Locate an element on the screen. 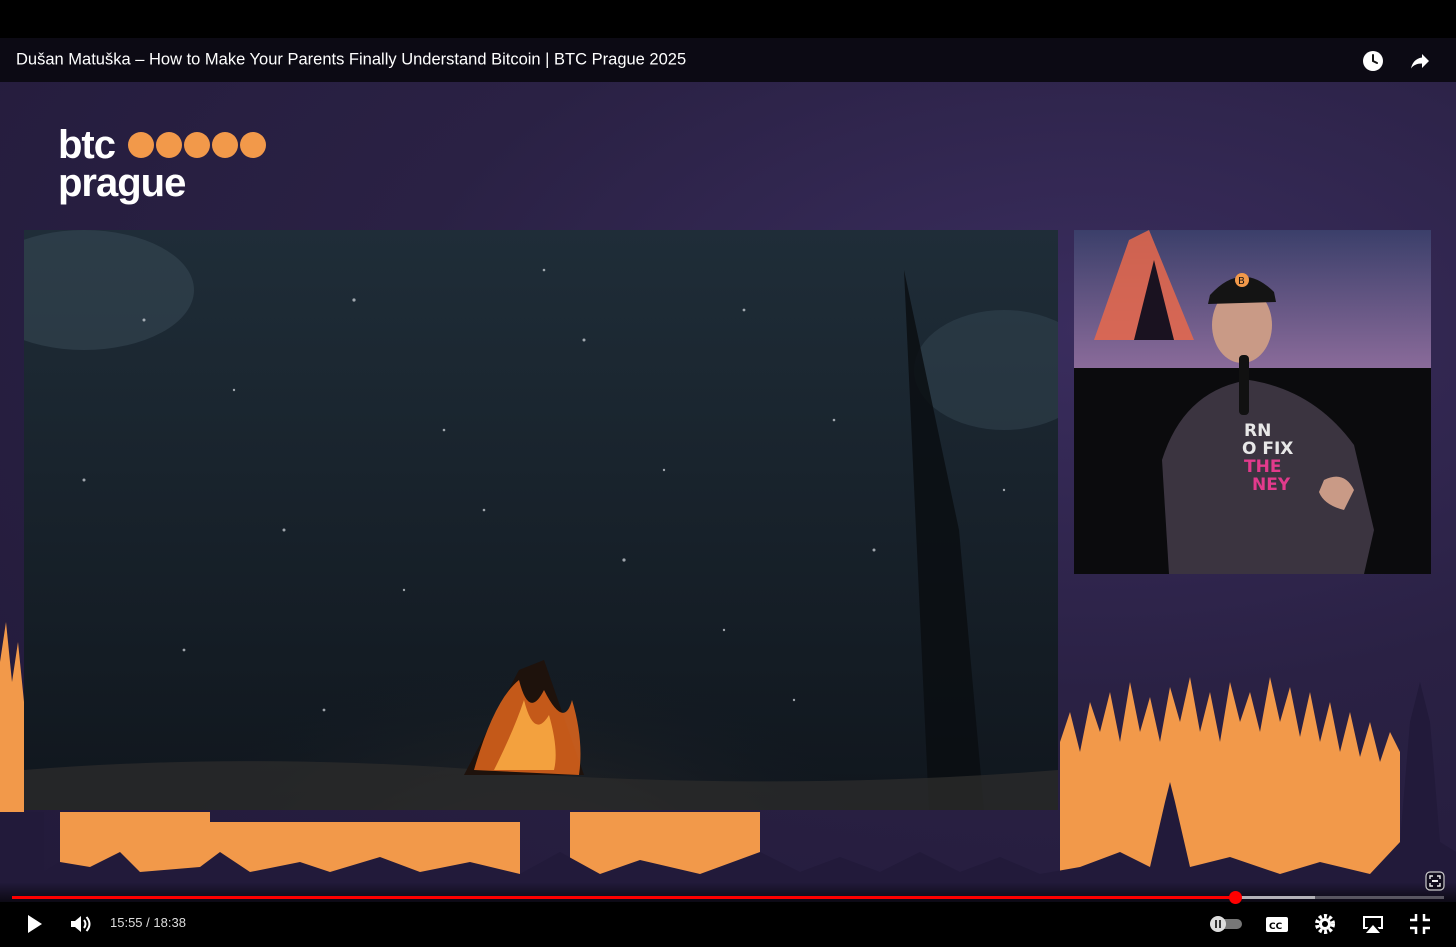 The image size is (1456, 947). screen-capture-icon is located at coordinates (1435, 881).